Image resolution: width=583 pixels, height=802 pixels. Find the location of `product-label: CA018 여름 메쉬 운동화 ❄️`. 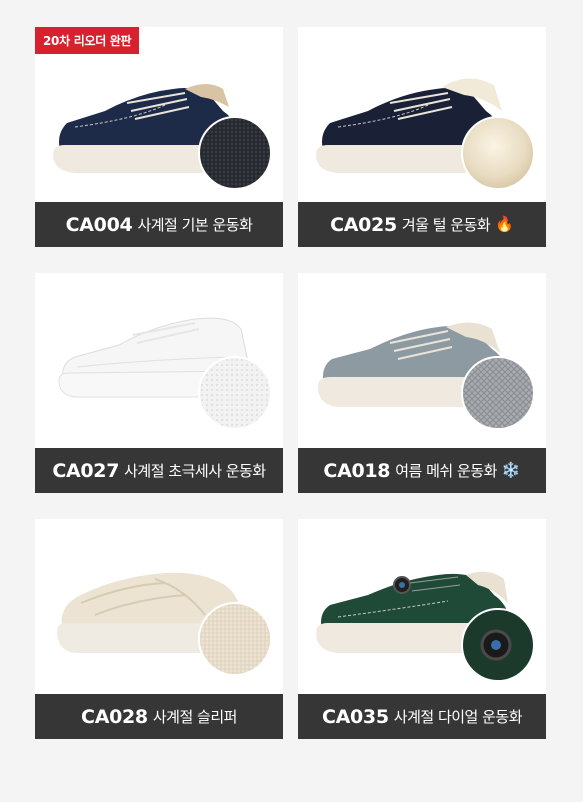

product-label: CA018 여름 메쉬 운동화 ❄️ is located at coordinates (422, 470).